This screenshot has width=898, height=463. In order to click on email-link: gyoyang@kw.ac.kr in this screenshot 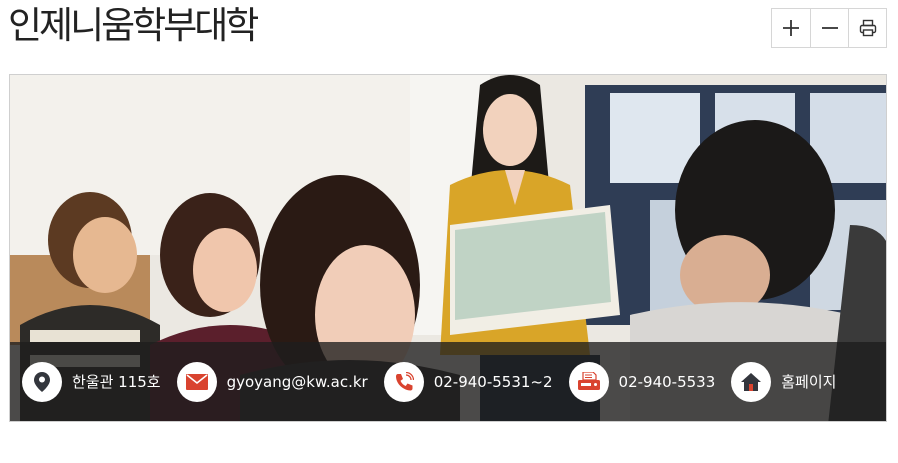, I will do `click(297, 382)`.